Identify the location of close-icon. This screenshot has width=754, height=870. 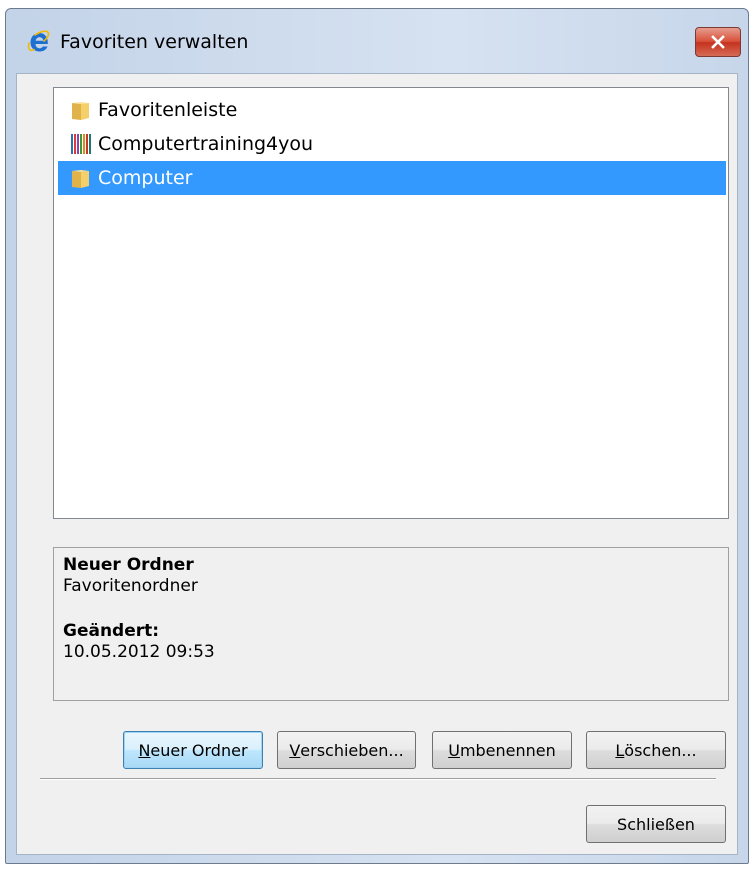
(718, 42).